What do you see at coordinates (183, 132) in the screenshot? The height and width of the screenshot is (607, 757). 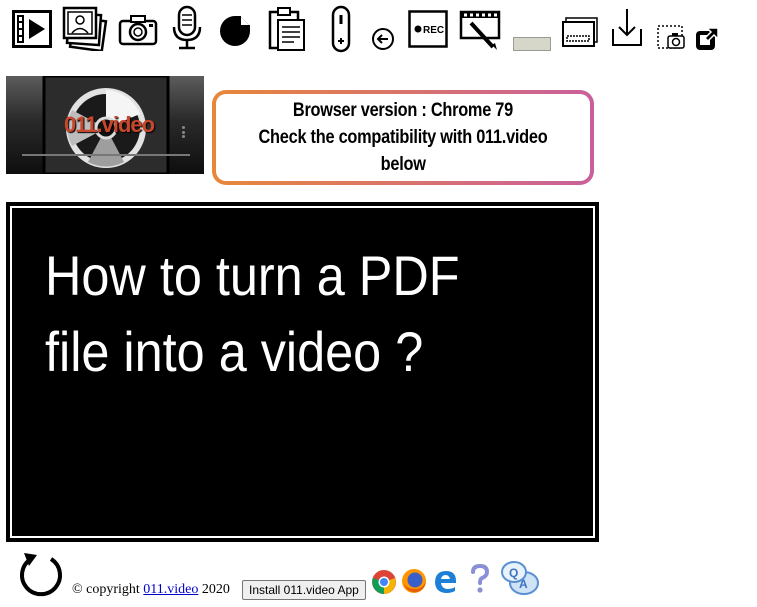 I see `thumbnail-menu-icon` at bounding box center [183, 132].